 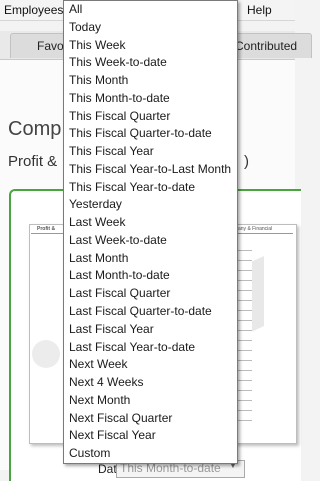 I want to click on menu-employees: Employees, so click(x=33, y=10).